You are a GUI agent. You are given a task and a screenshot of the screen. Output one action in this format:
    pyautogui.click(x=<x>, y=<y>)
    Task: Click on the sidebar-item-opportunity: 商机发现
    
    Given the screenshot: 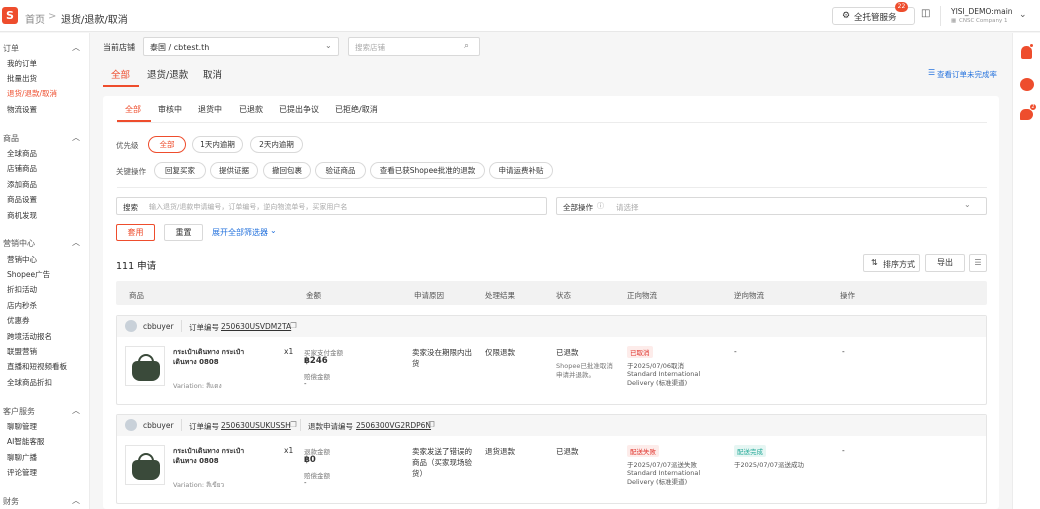 What is the action you would take?
    pyautogui.click(x=22, y=215)
    